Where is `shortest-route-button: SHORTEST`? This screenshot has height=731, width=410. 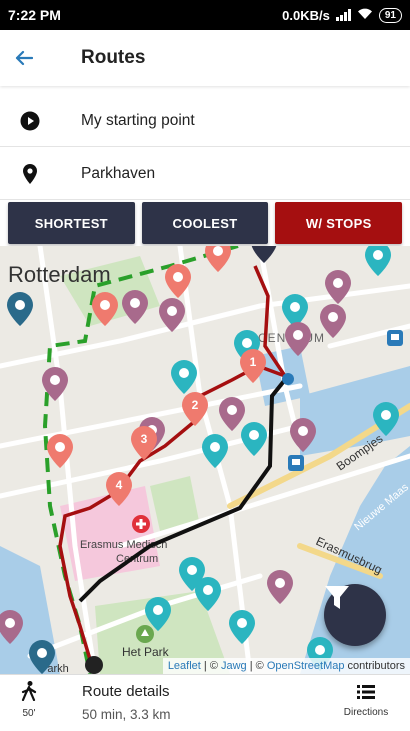
shortest-route-button: SHORTEST is located at coordinates (71, 223).